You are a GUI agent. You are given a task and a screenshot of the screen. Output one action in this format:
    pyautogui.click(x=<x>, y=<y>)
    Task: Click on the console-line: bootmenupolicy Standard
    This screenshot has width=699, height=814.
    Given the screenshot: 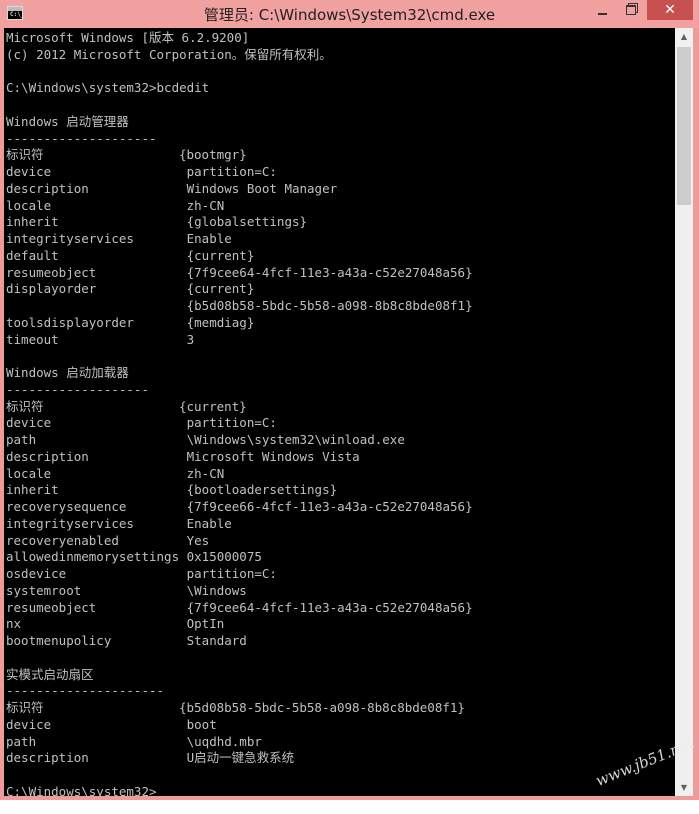 What is the action you would take?
    pyautogui.click(x=126, y=640)
    